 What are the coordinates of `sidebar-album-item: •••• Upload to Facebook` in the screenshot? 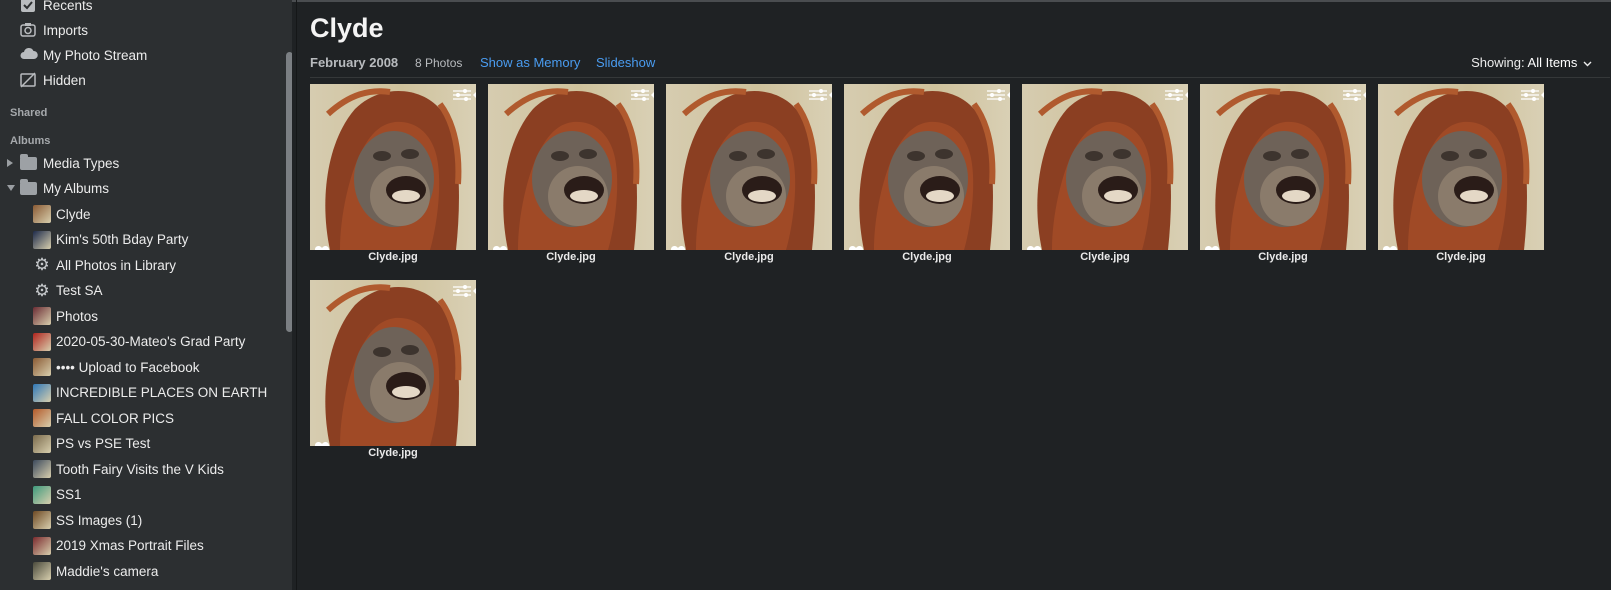 It's located at (116, 367).